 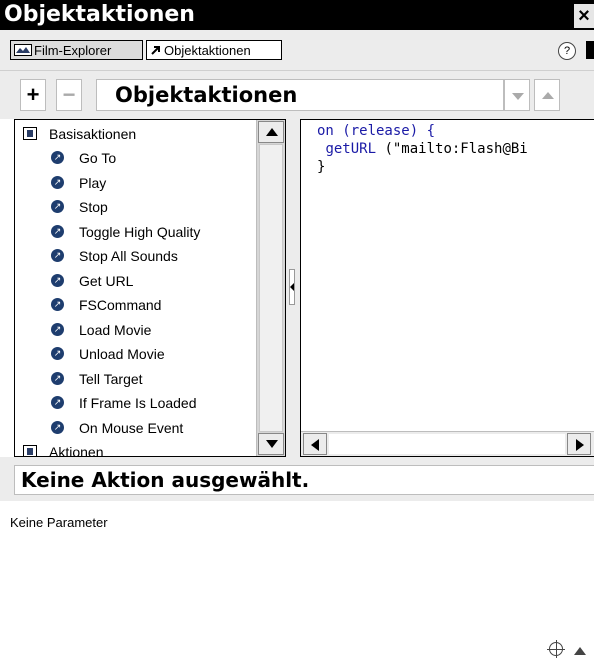 What do you see at coordinates (384, 131) in the screenshot?
I see `code-text: (release) {` at bounding box center [384, 131].